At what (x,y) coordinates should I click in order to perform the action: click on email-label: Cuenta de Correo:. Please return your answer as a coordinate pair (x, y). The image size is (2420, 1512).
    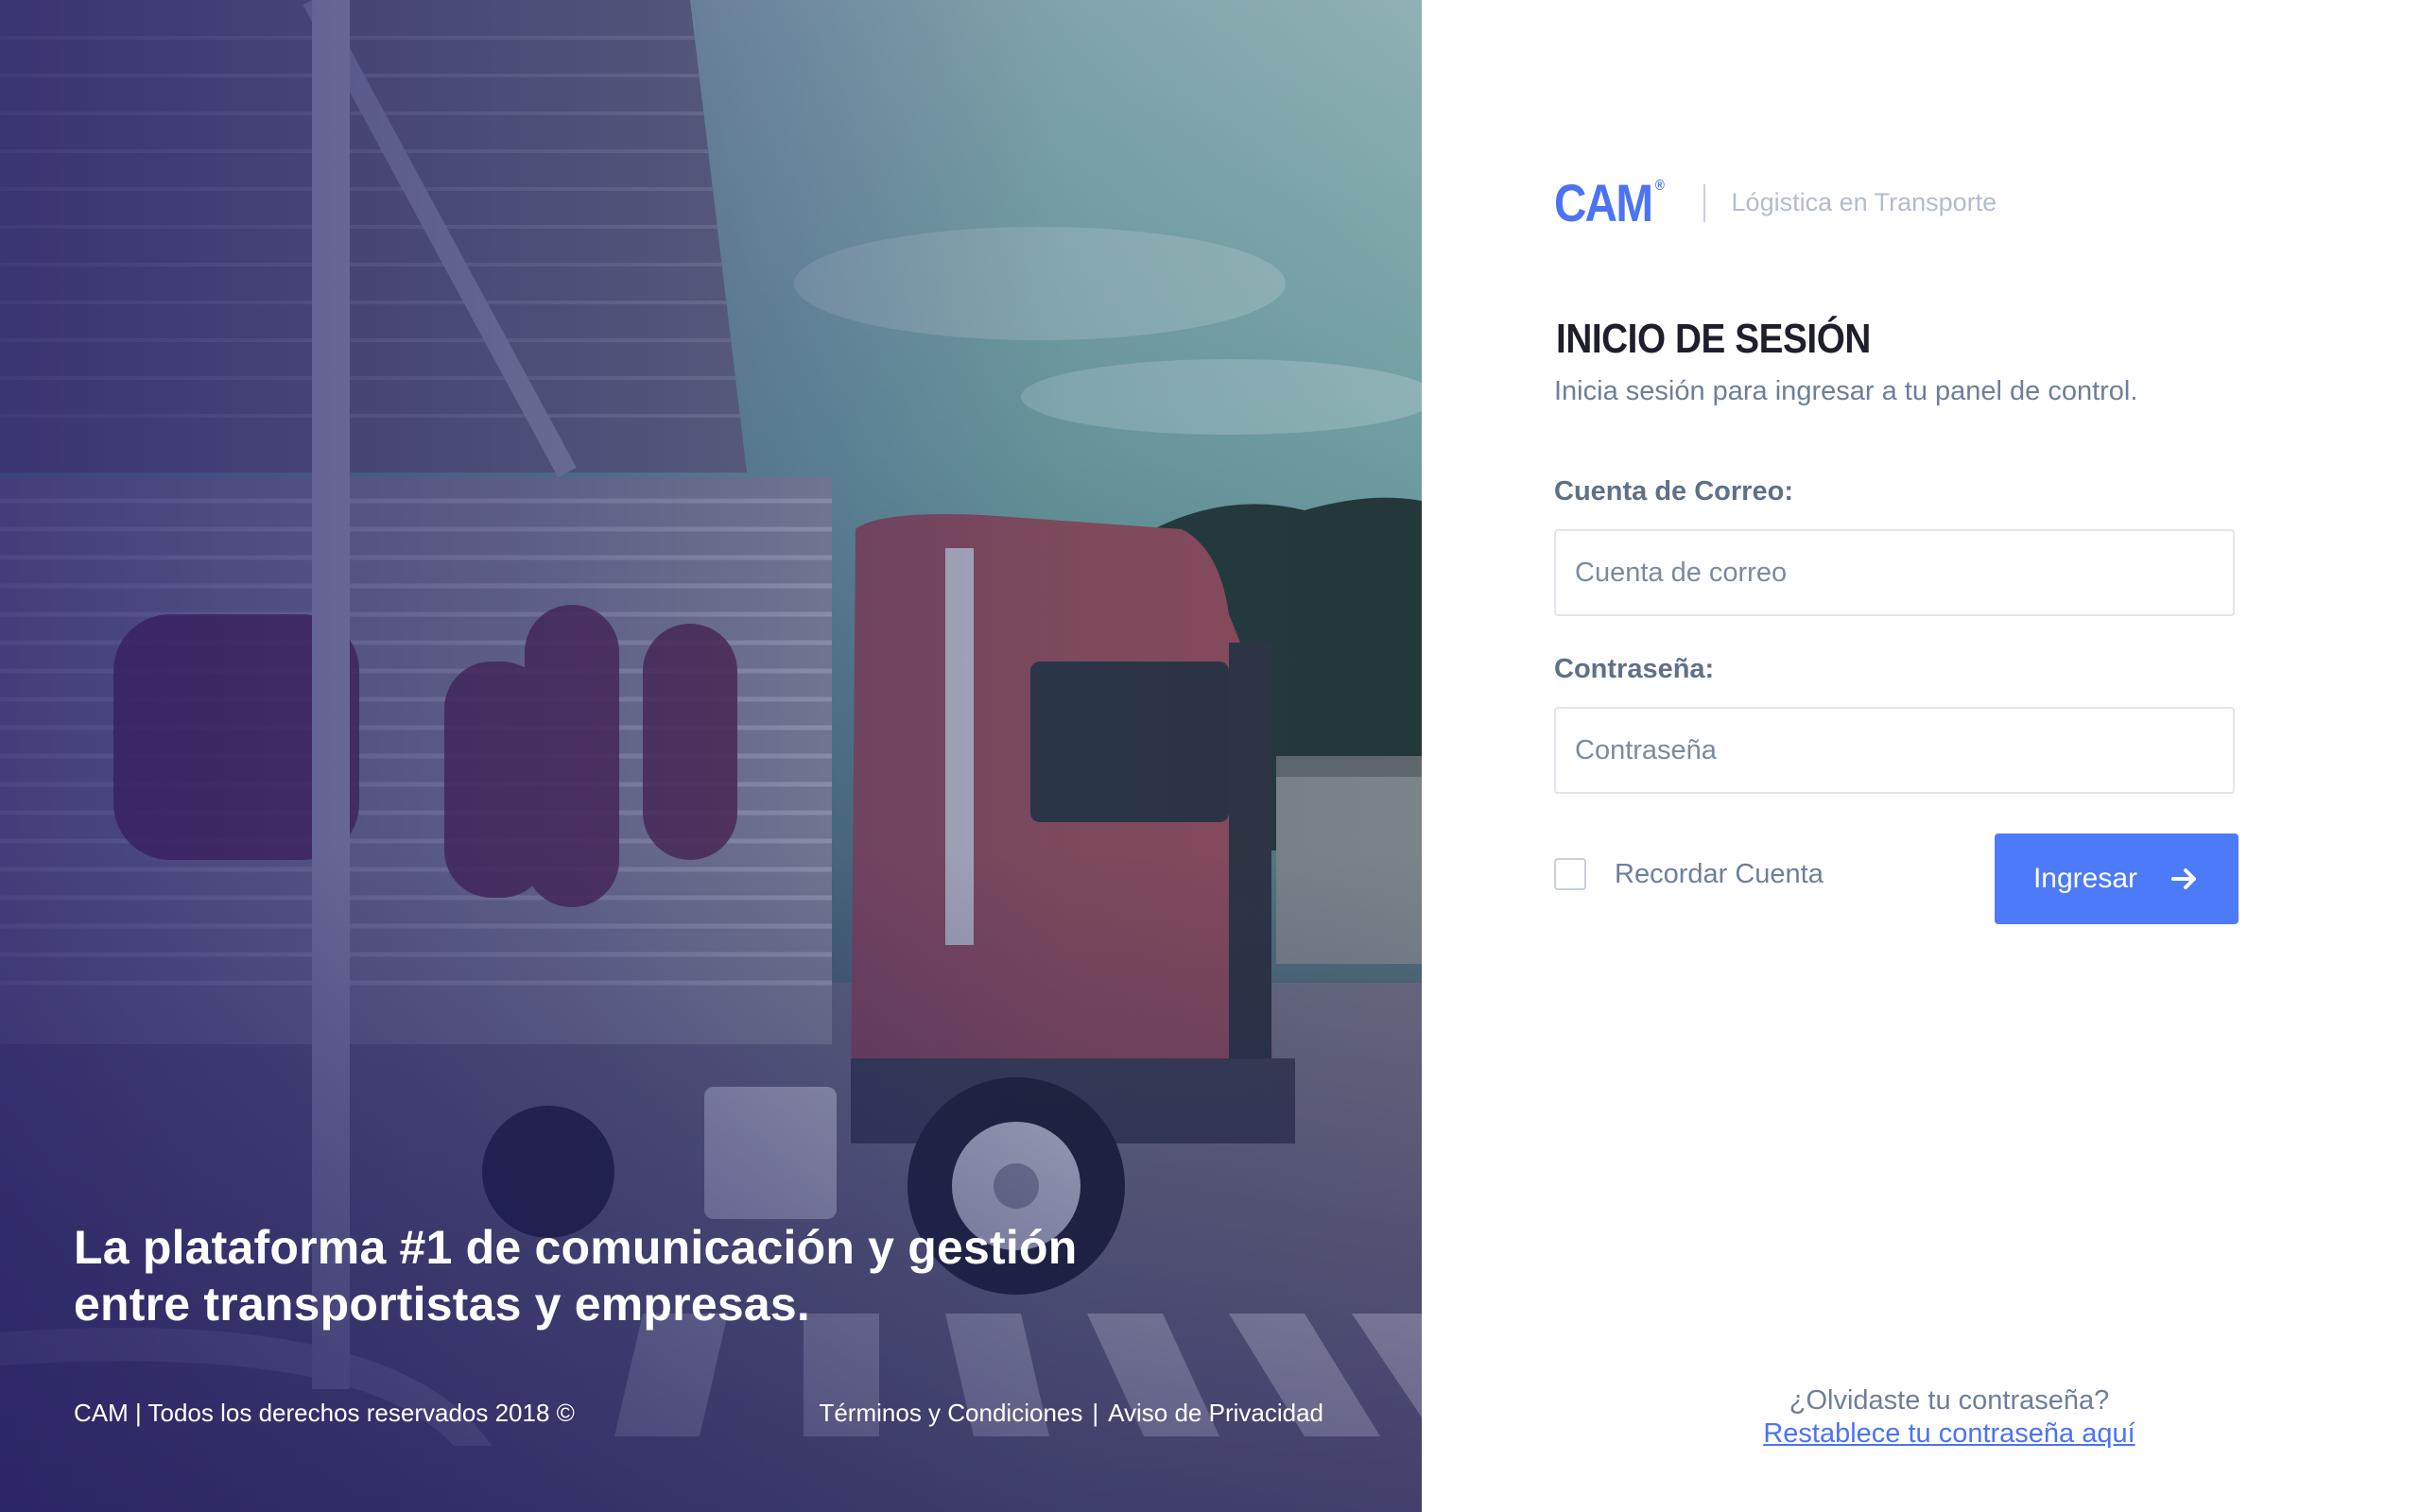
    Looking at the image, I should click on (1673, 491).